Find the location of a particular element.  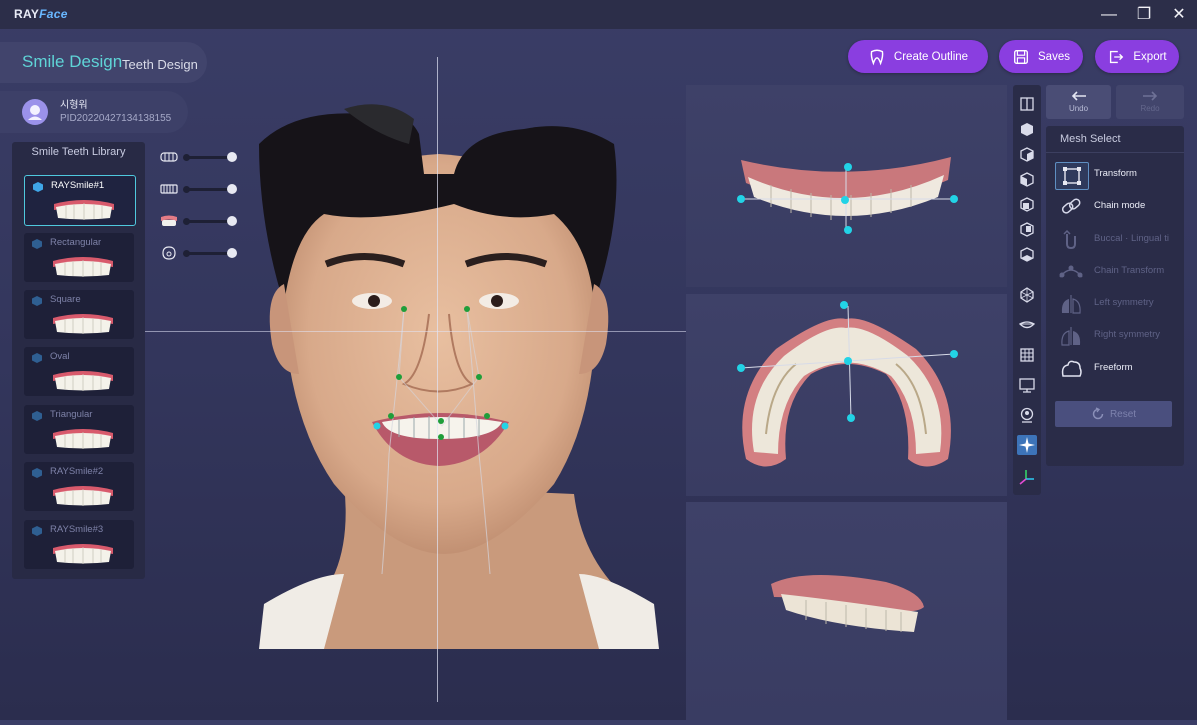

title-bar is located at coordinates (598, 14).